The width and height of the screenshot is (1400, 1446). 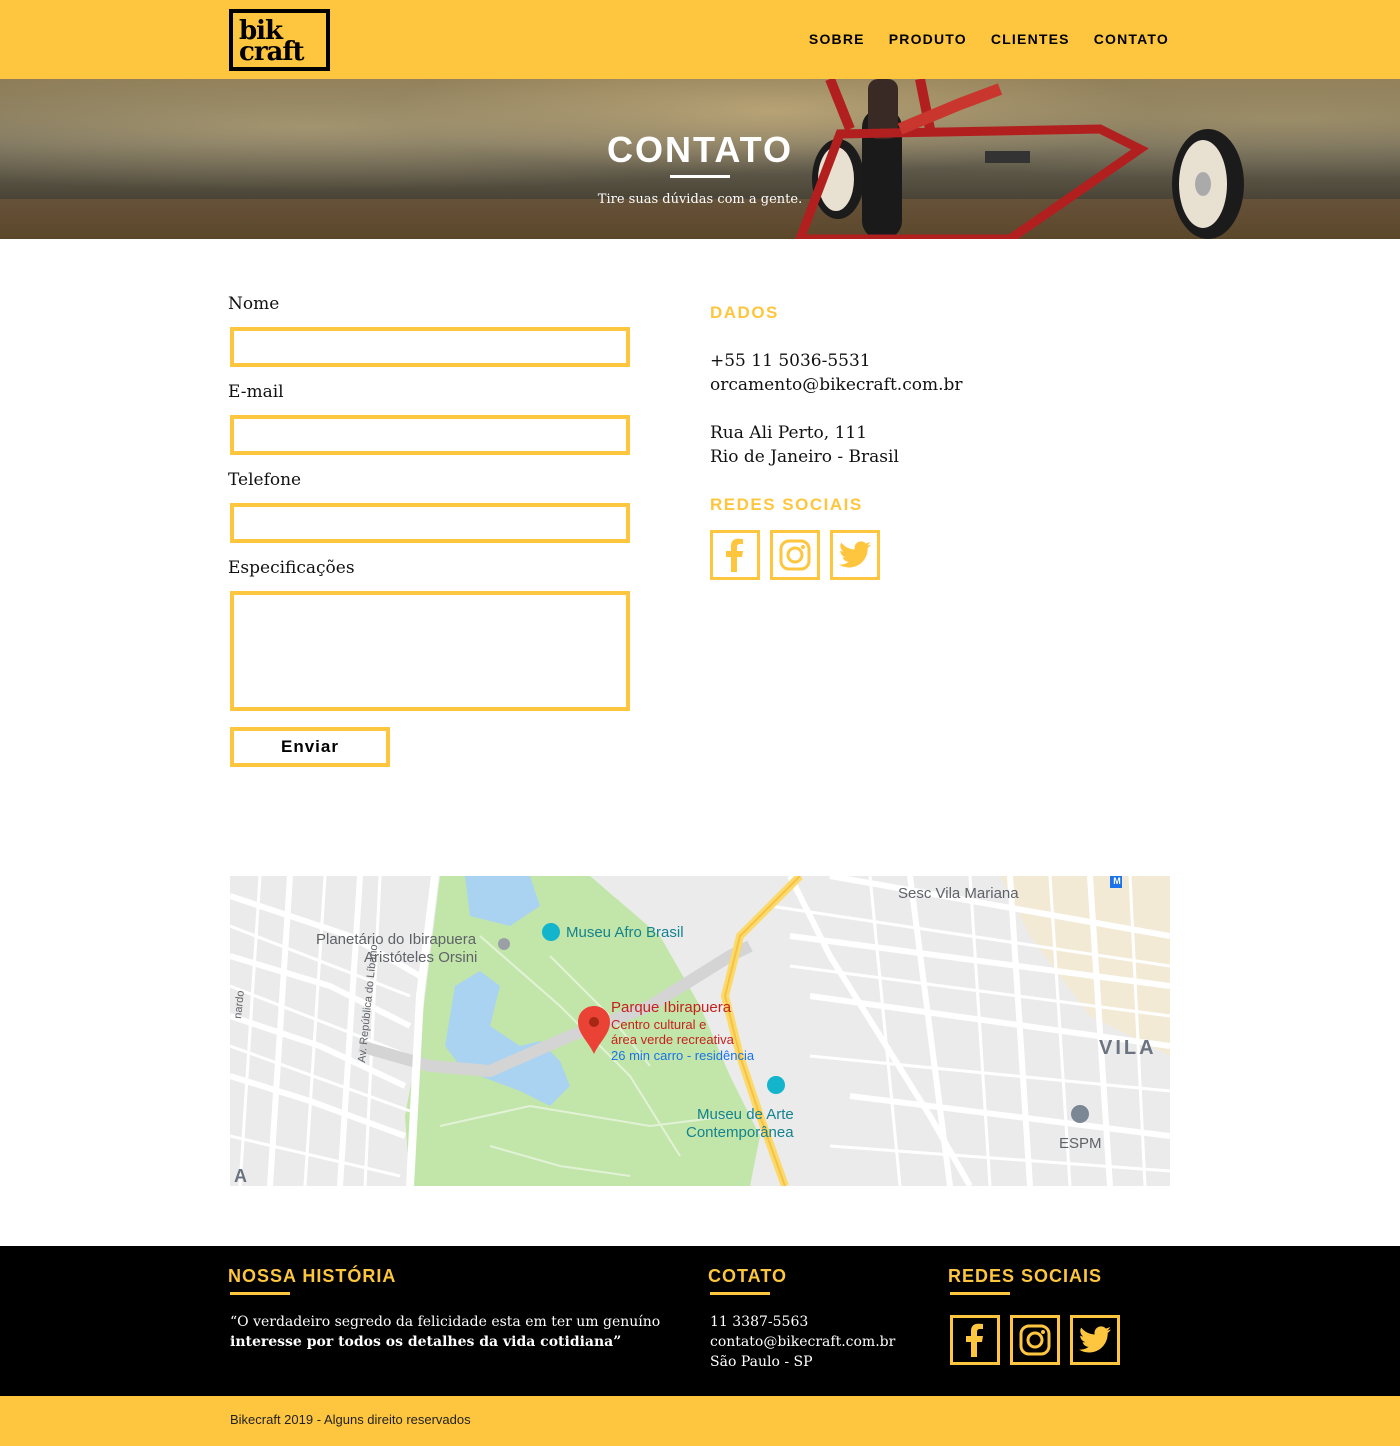 What do you see at coordinates (744, 312) in the screenshot?
I see `dados-title: DADOS` at bounding box center [744, 312].